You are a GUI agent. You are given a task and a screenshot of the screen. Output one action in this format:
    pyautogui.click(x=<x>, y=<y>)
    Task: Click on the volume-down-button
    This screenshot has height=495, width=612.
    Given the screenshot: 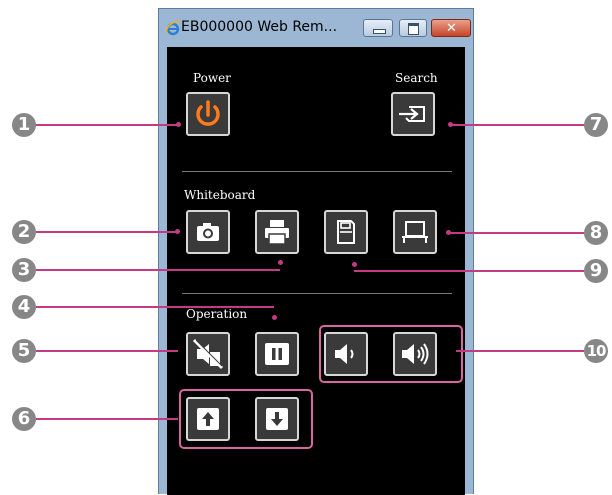 What is the action you would take?
    pyautogui.click(x=346, y=354)
    